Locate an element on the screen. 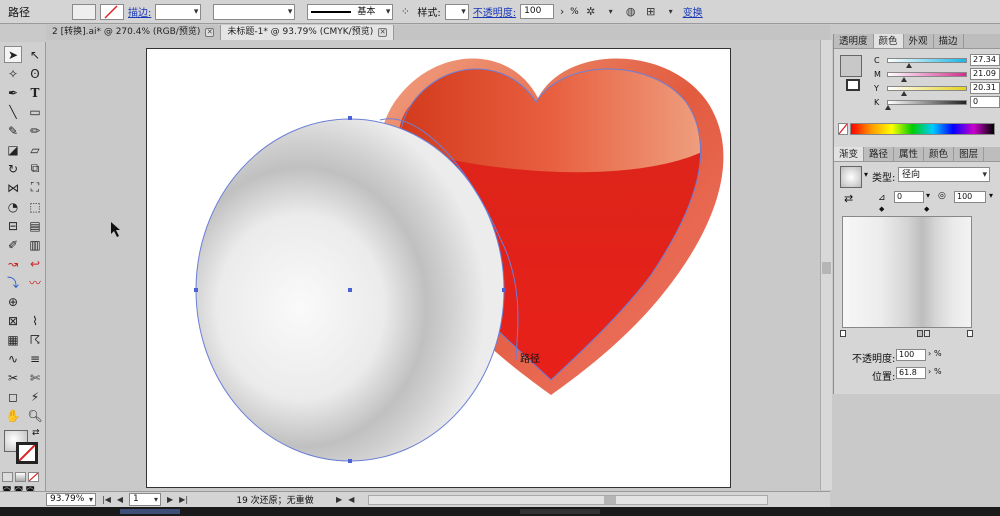  selection-tool-icon: ➤ is located at coordinates (13, 54).